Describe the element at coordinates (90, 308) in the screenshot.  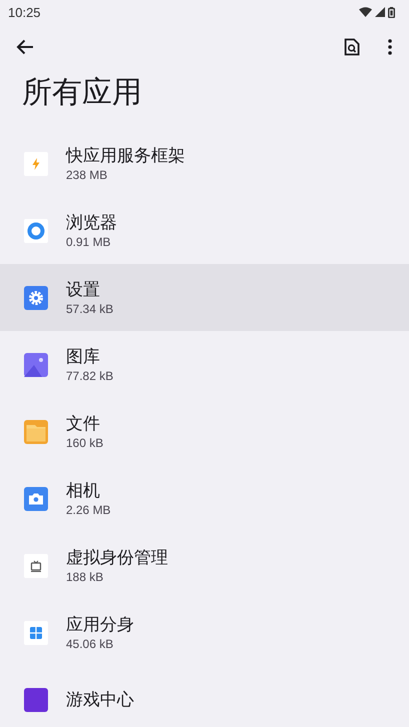
I see `app-size: 57.34 kB` at that location.